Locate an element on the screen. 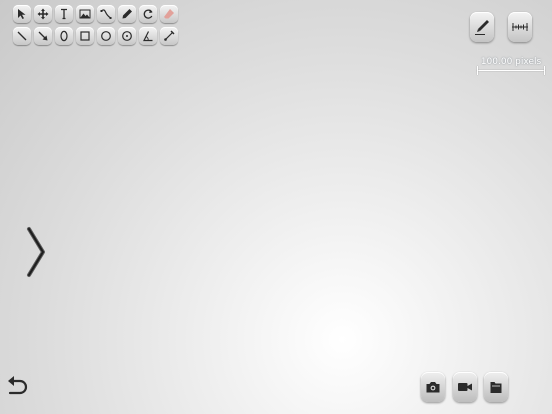  arrow-tool-button is located at coordinates (43, 36).